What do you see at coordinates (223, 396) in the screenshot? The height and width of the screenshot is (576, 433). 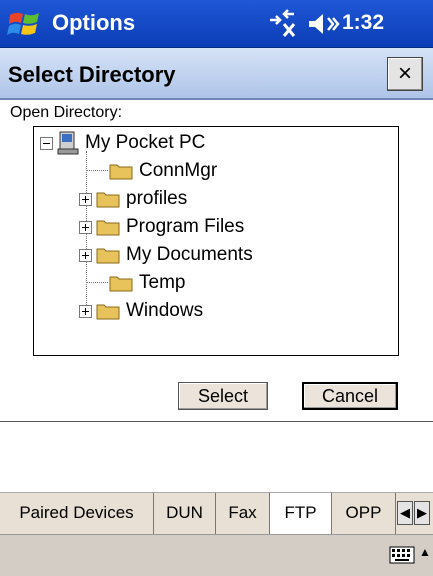 I see `select-button: Select` at bounding box center [223, 396].